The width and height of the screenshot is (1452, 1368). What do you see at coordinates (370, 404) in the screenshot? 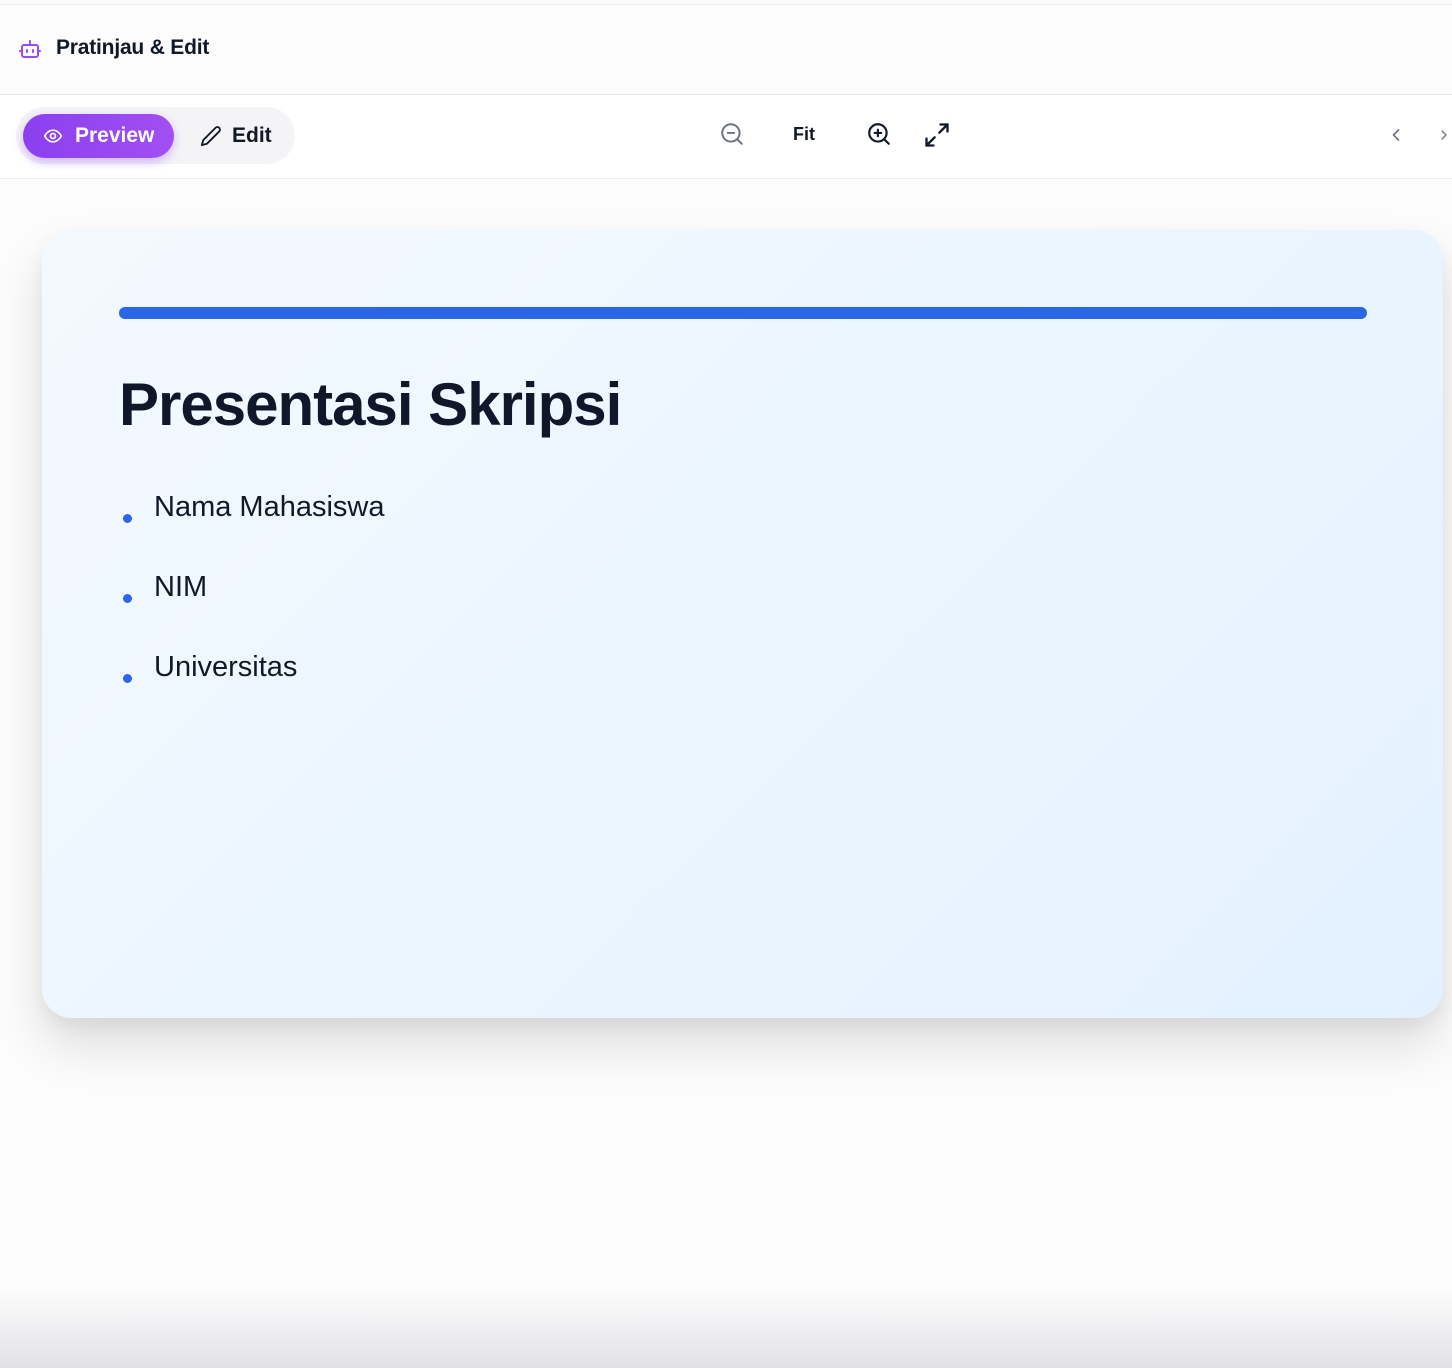
I see `slide-title: Presentasi Skripsi` at bounding box center [370, 404].